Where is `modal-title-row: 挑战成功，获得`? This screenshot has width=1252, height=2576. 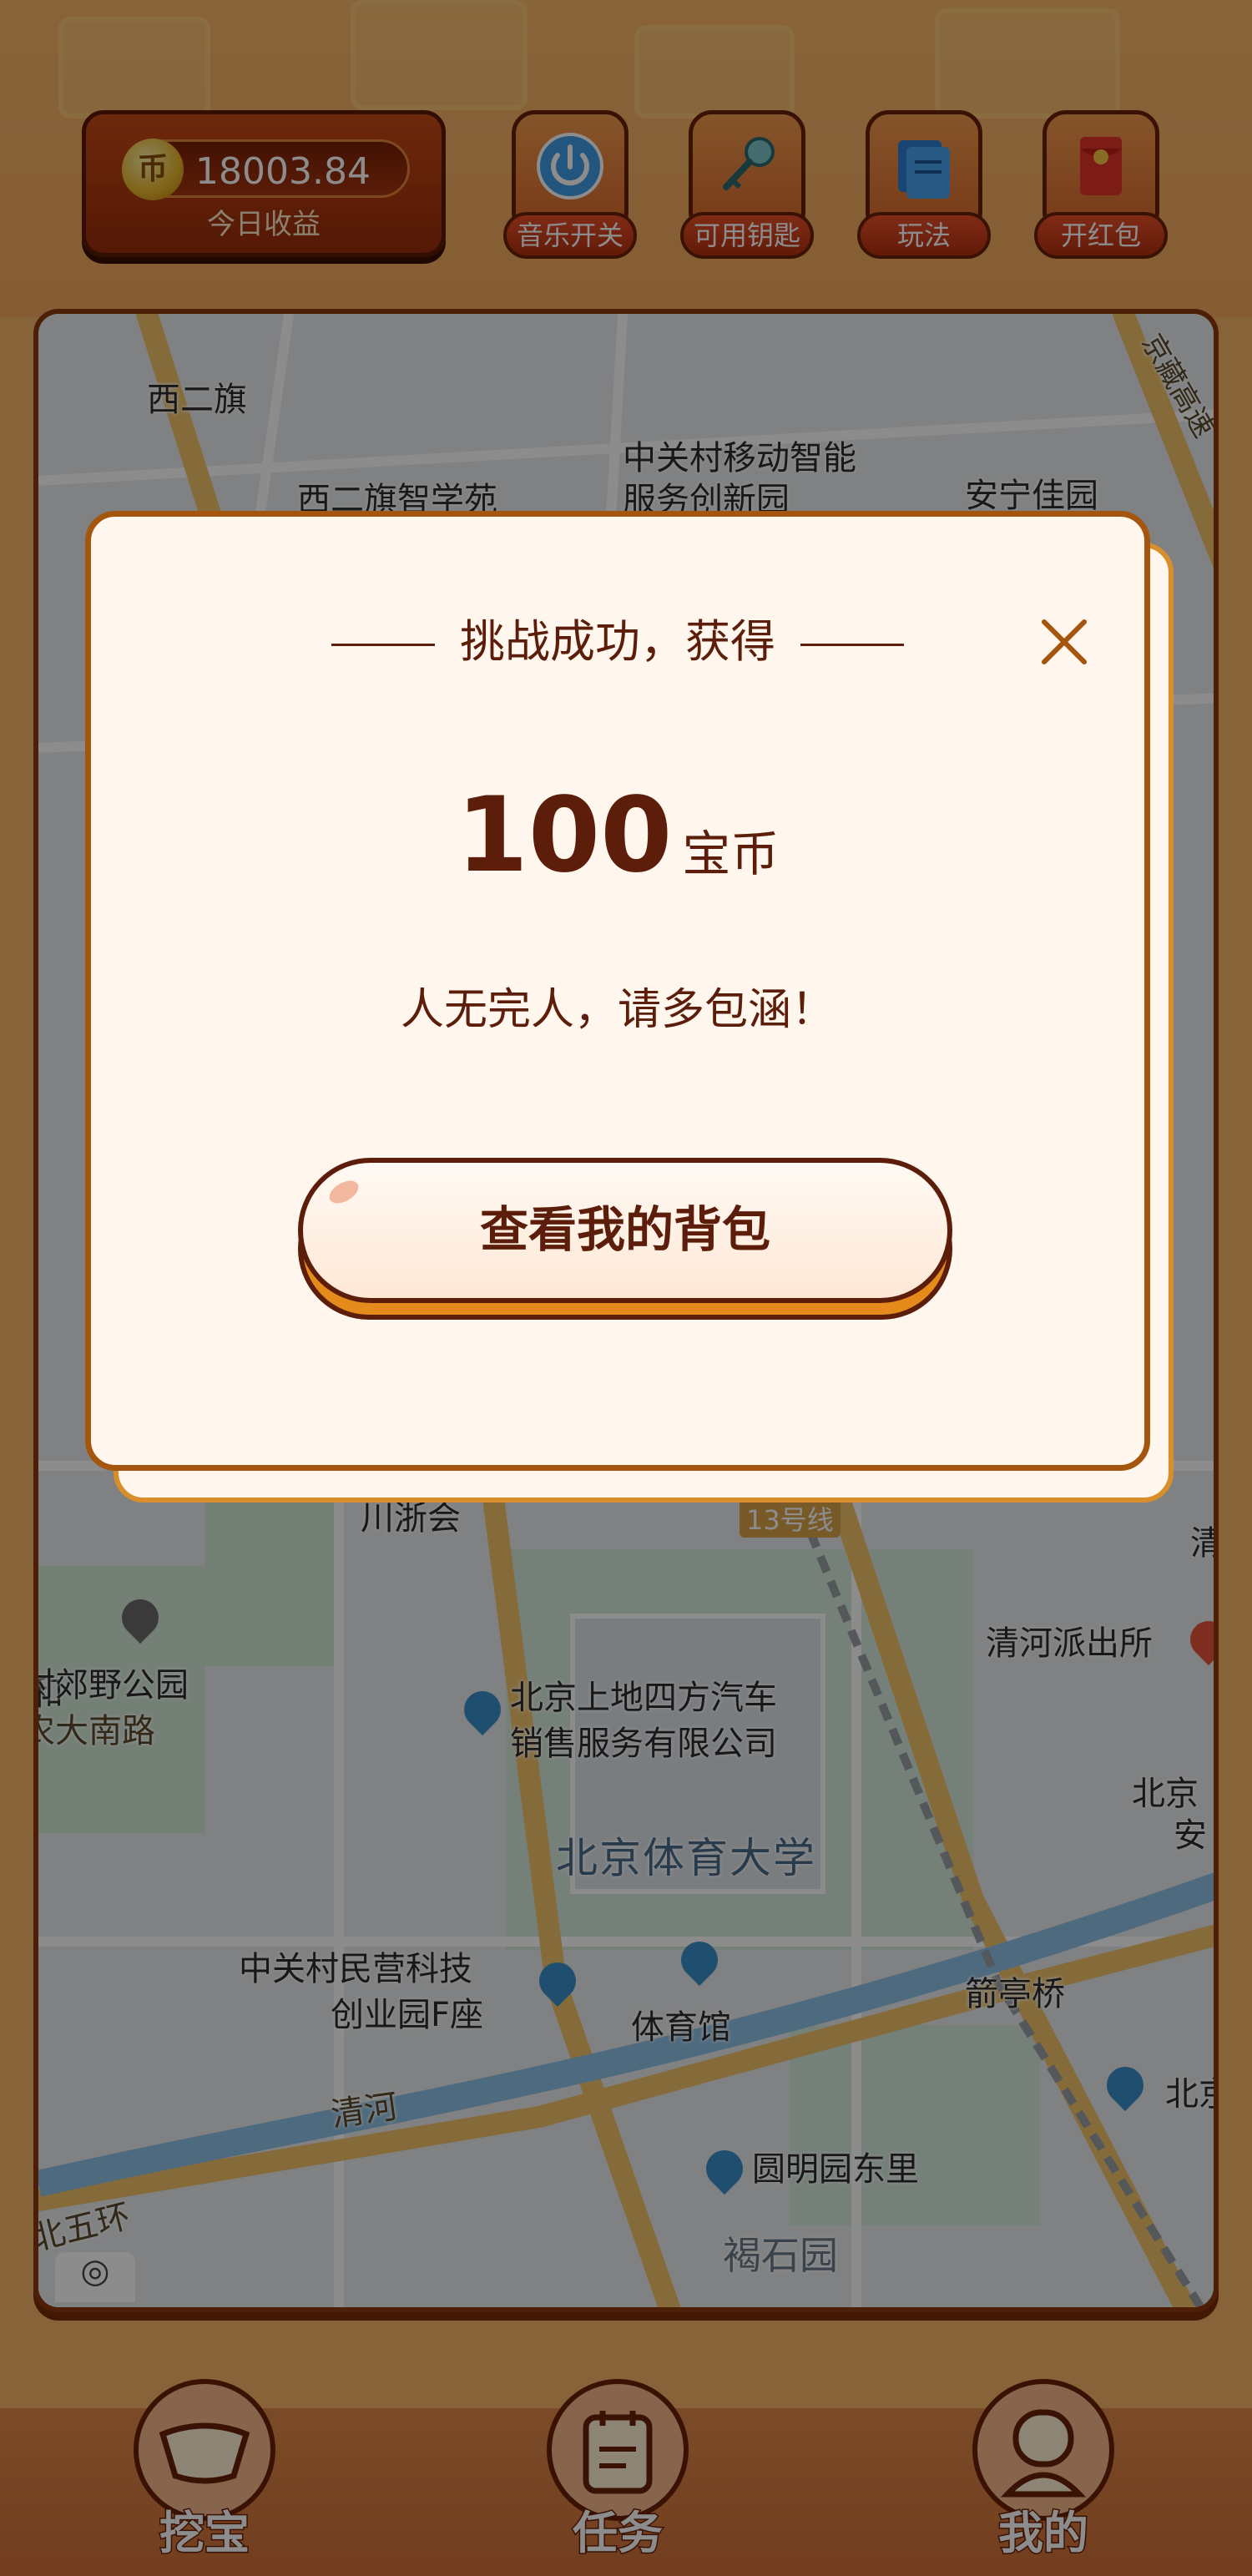
modal-title-row: 挑战成功，获得 is located at coordinates (617, 637).